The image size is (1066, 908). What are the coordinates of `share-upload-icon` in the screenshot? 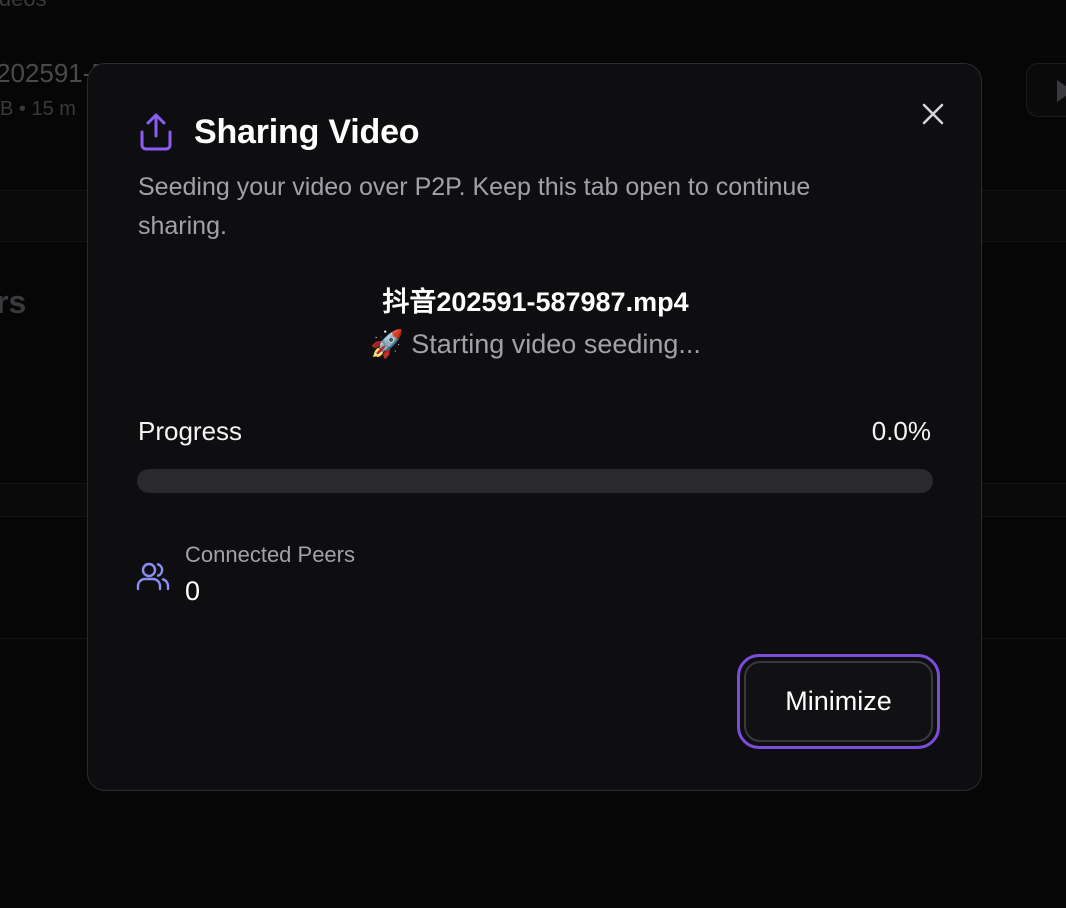 It's located at (156, 132).